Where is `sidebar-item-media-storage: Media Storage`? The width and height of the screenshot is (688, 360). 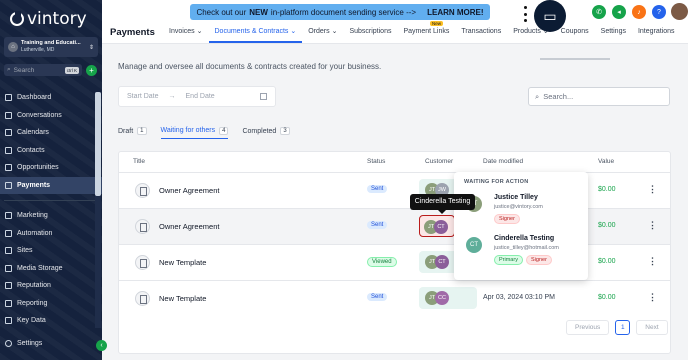 sidebar-item-media-storage: Media Storage is located at coordinates (51, 269).